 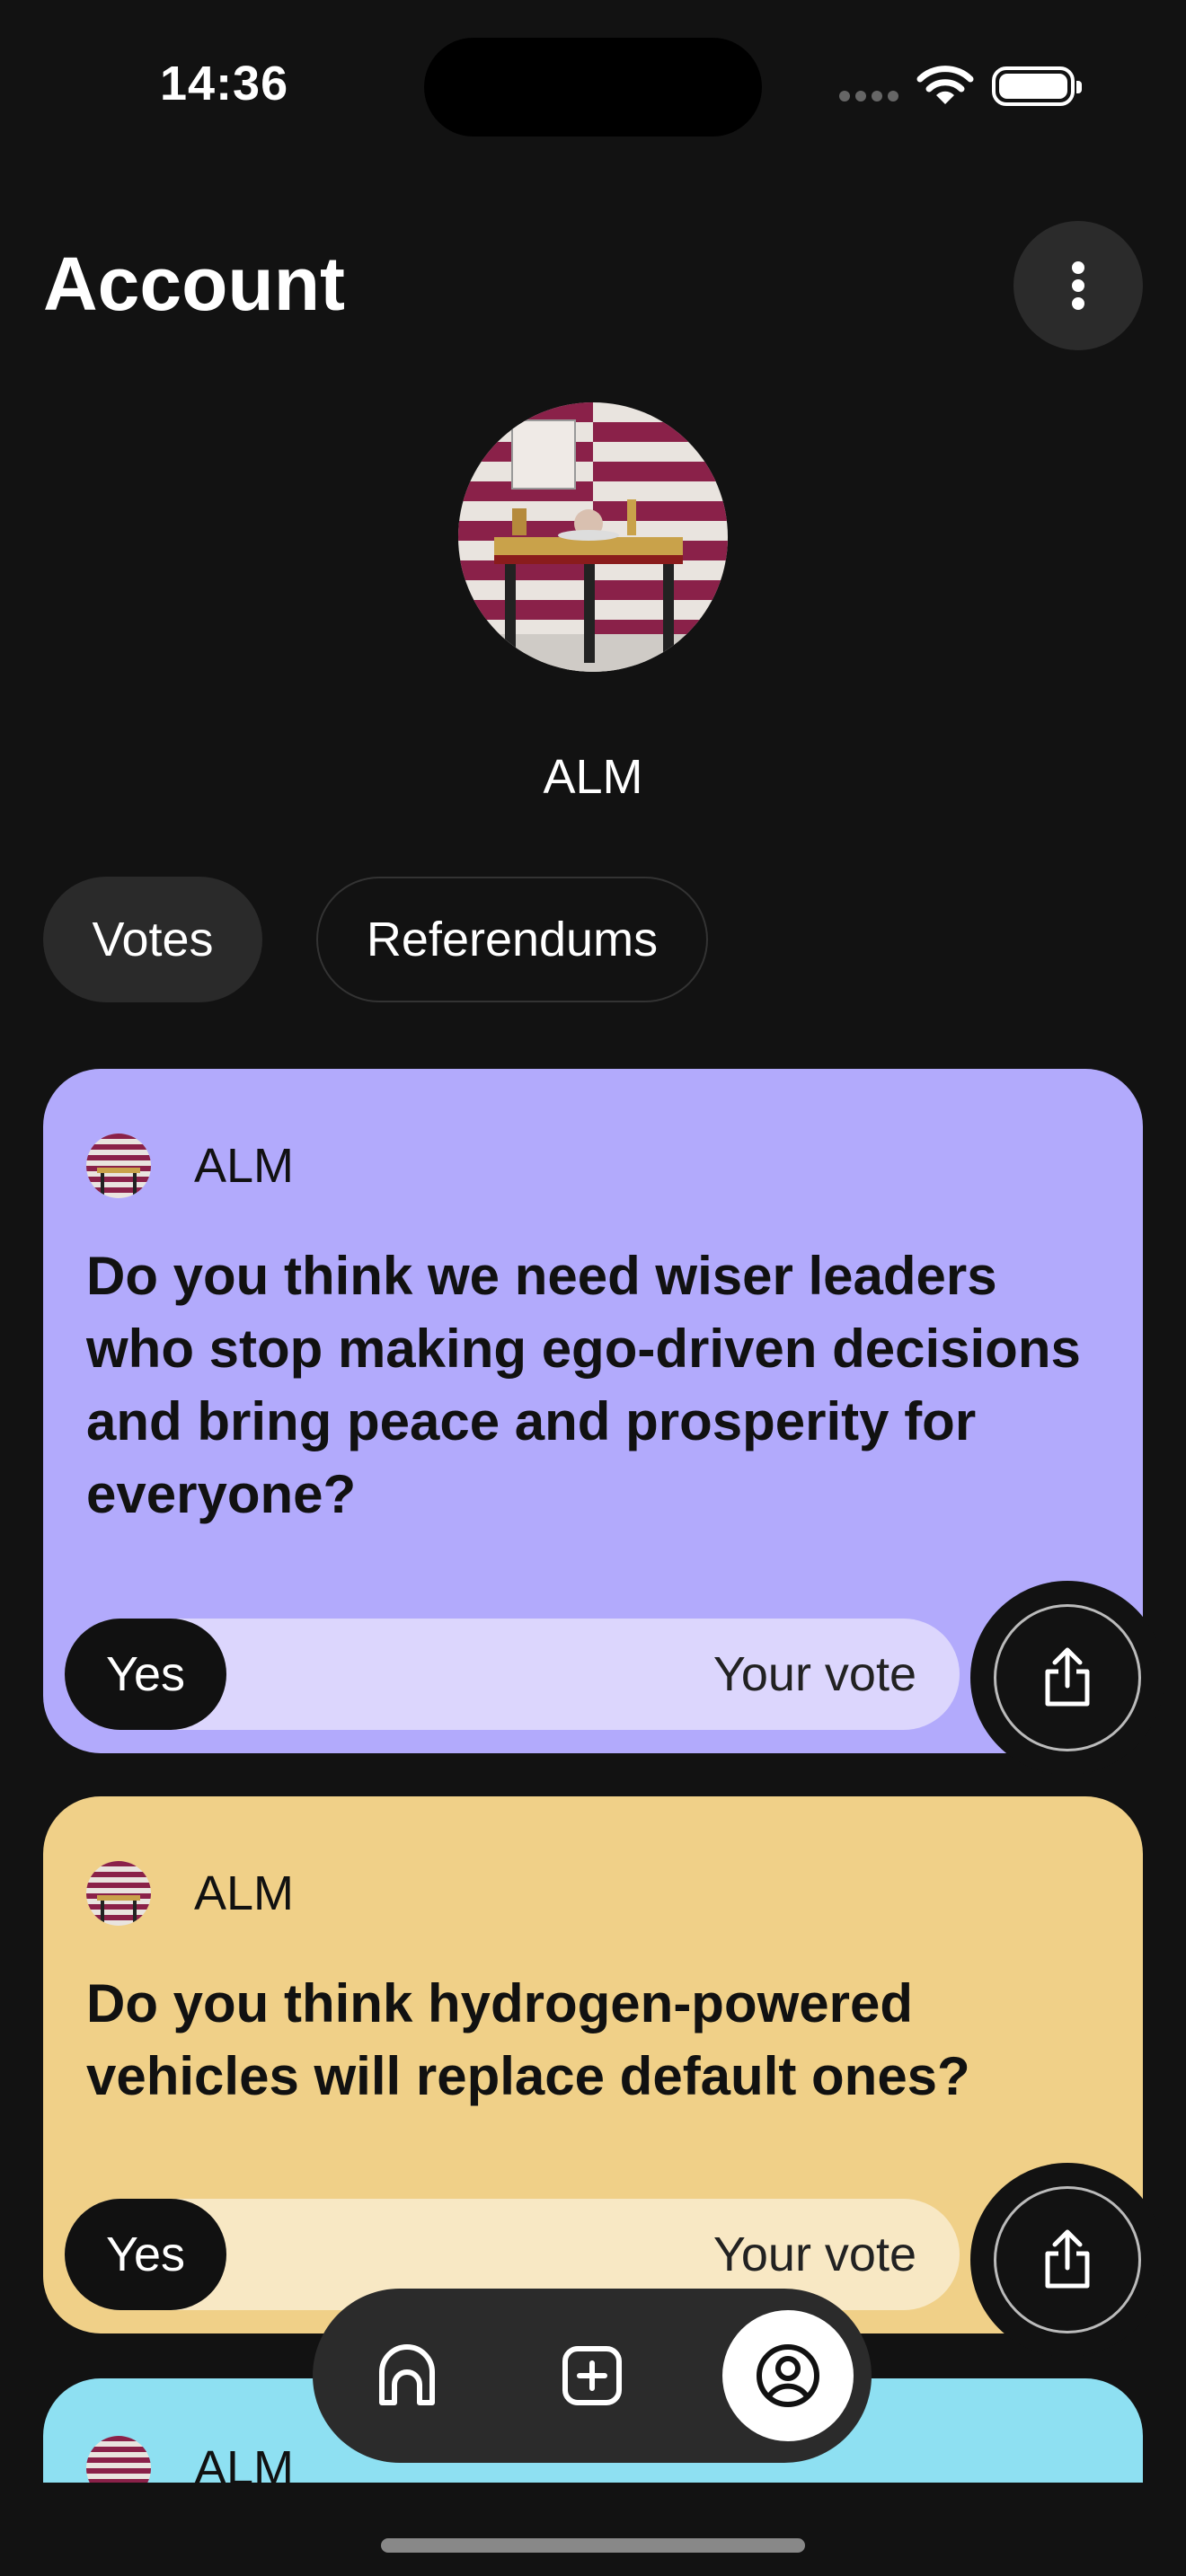 I want to click on tab-referendums: Referendums, so click(x=512, y=939).